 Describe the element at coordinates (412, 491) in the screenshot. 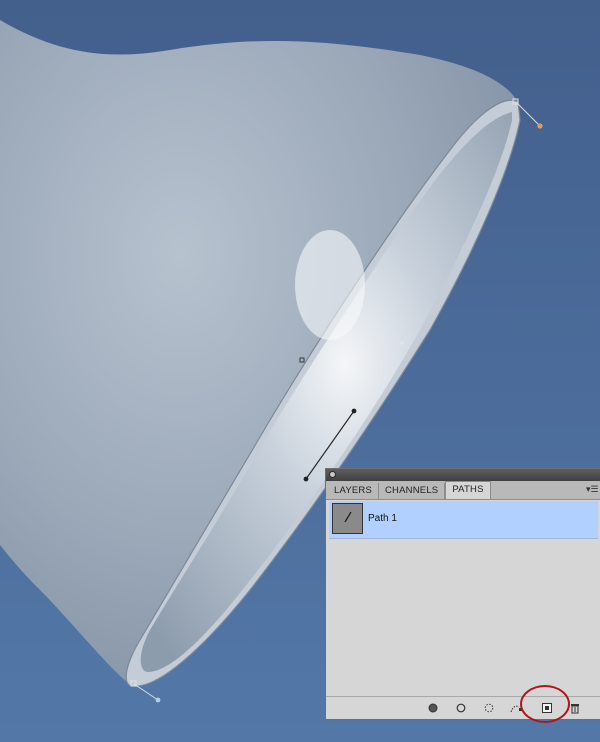

I see `tab-channels: CHANNELS` at that location.